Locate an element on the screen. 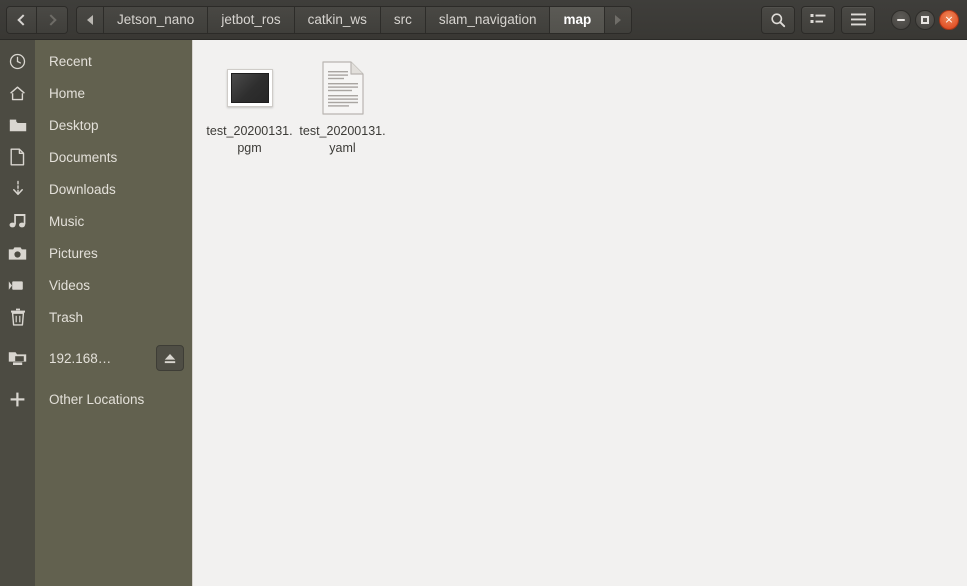  sidebar-item-downloads: Downloads is located at coordinates (96, 189).